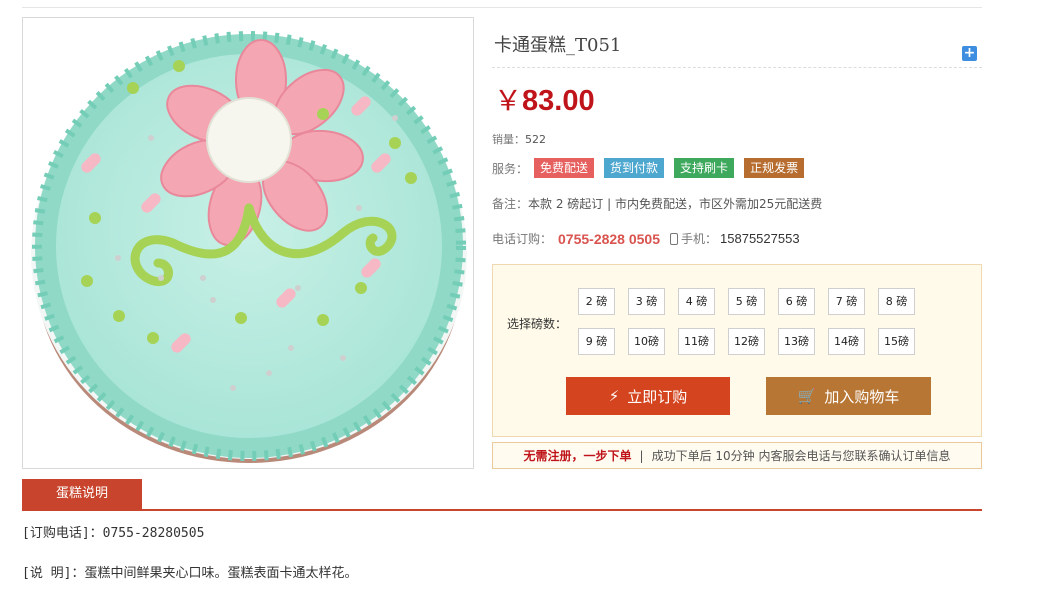  I want to click on tab-cake-description: 蛋糕说明, so click(82, 494).